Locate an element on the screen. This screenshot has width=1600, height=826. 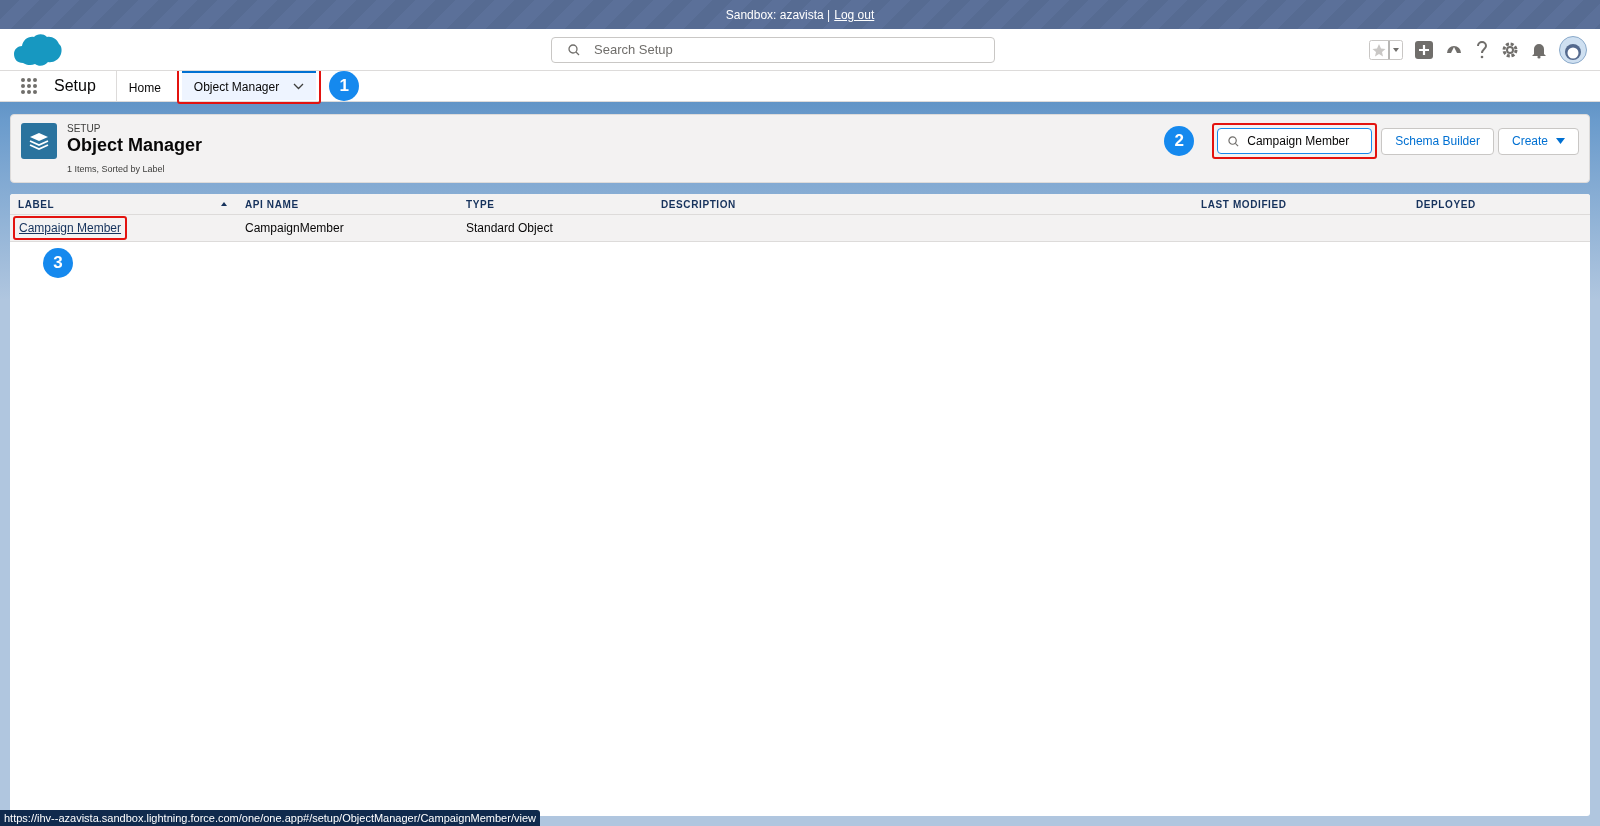
search-field: Search Setup is located at coordinates (773, 49).